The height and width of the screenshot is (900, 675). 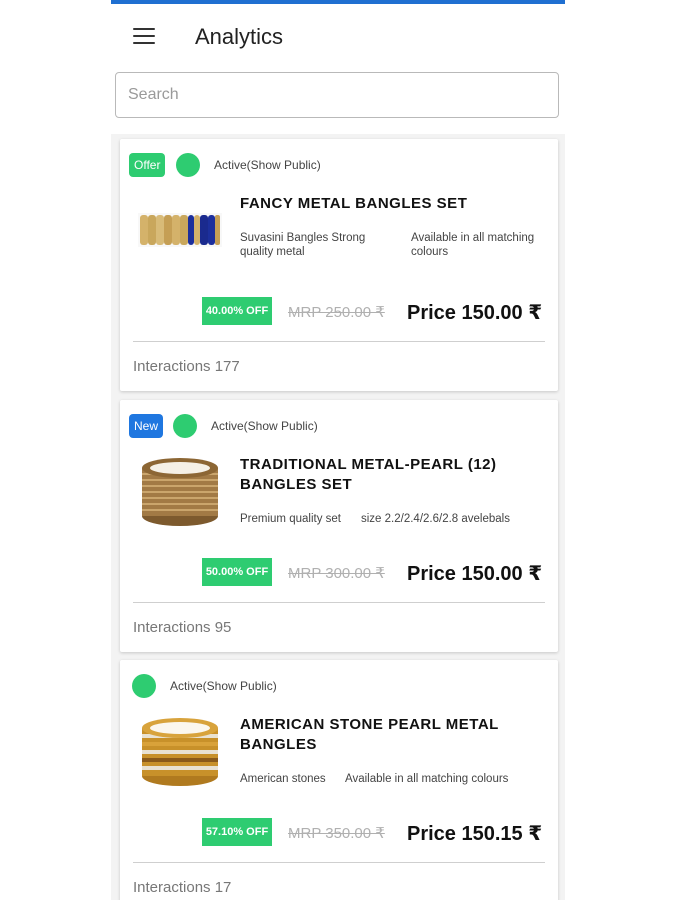 I want to click on discount-badge: 57.10% OFF, so click(x=237, y=832).